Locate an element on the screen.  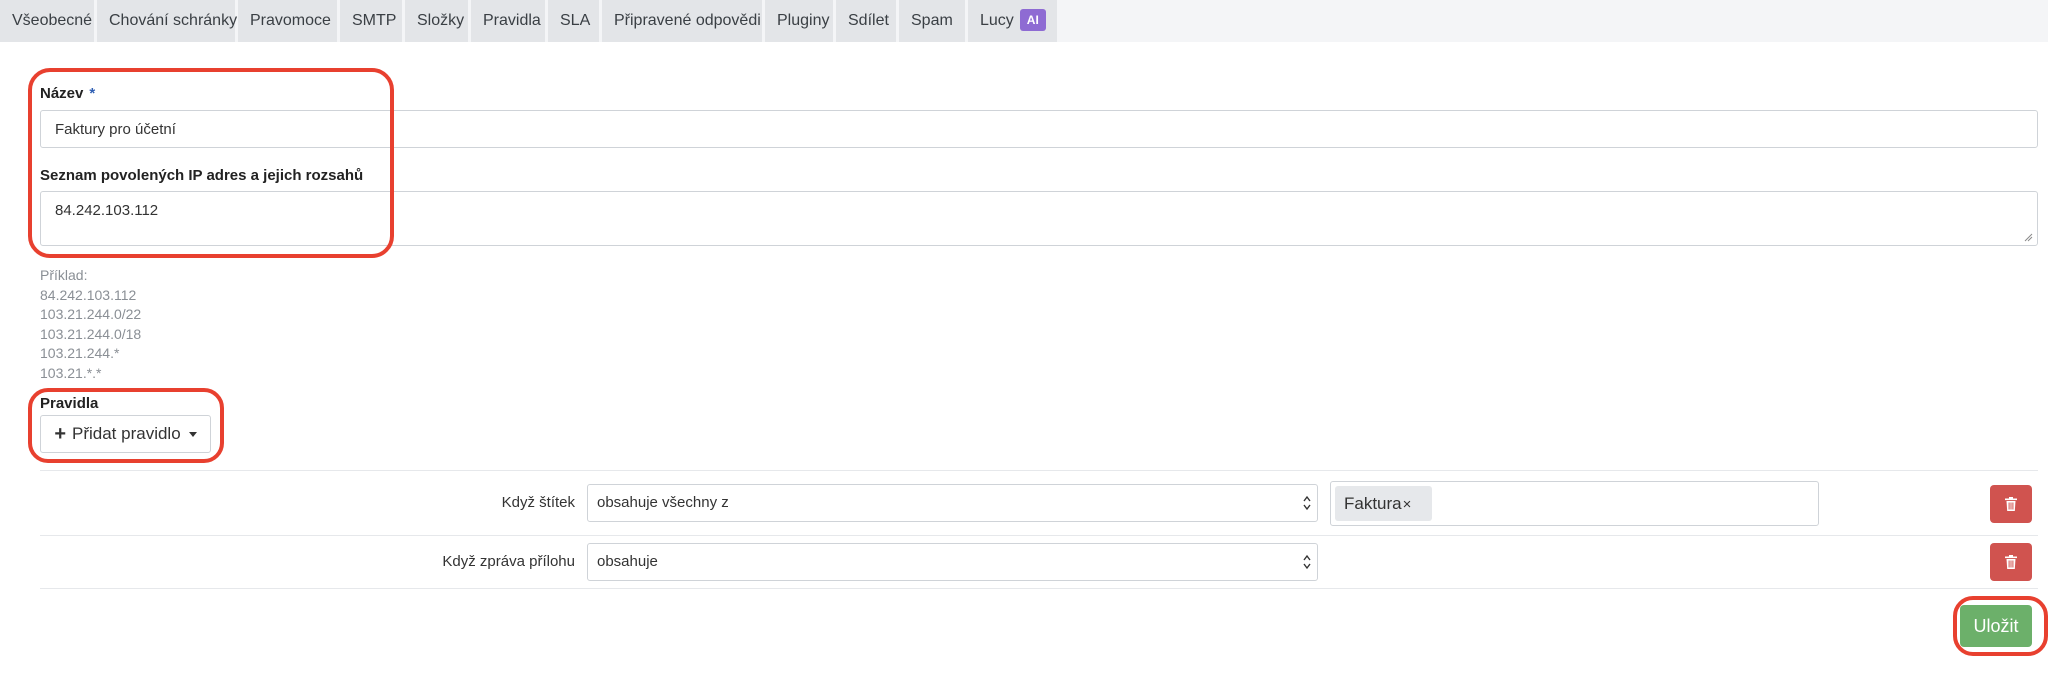
tab-label: SLA is located at coordinates (575, 20).